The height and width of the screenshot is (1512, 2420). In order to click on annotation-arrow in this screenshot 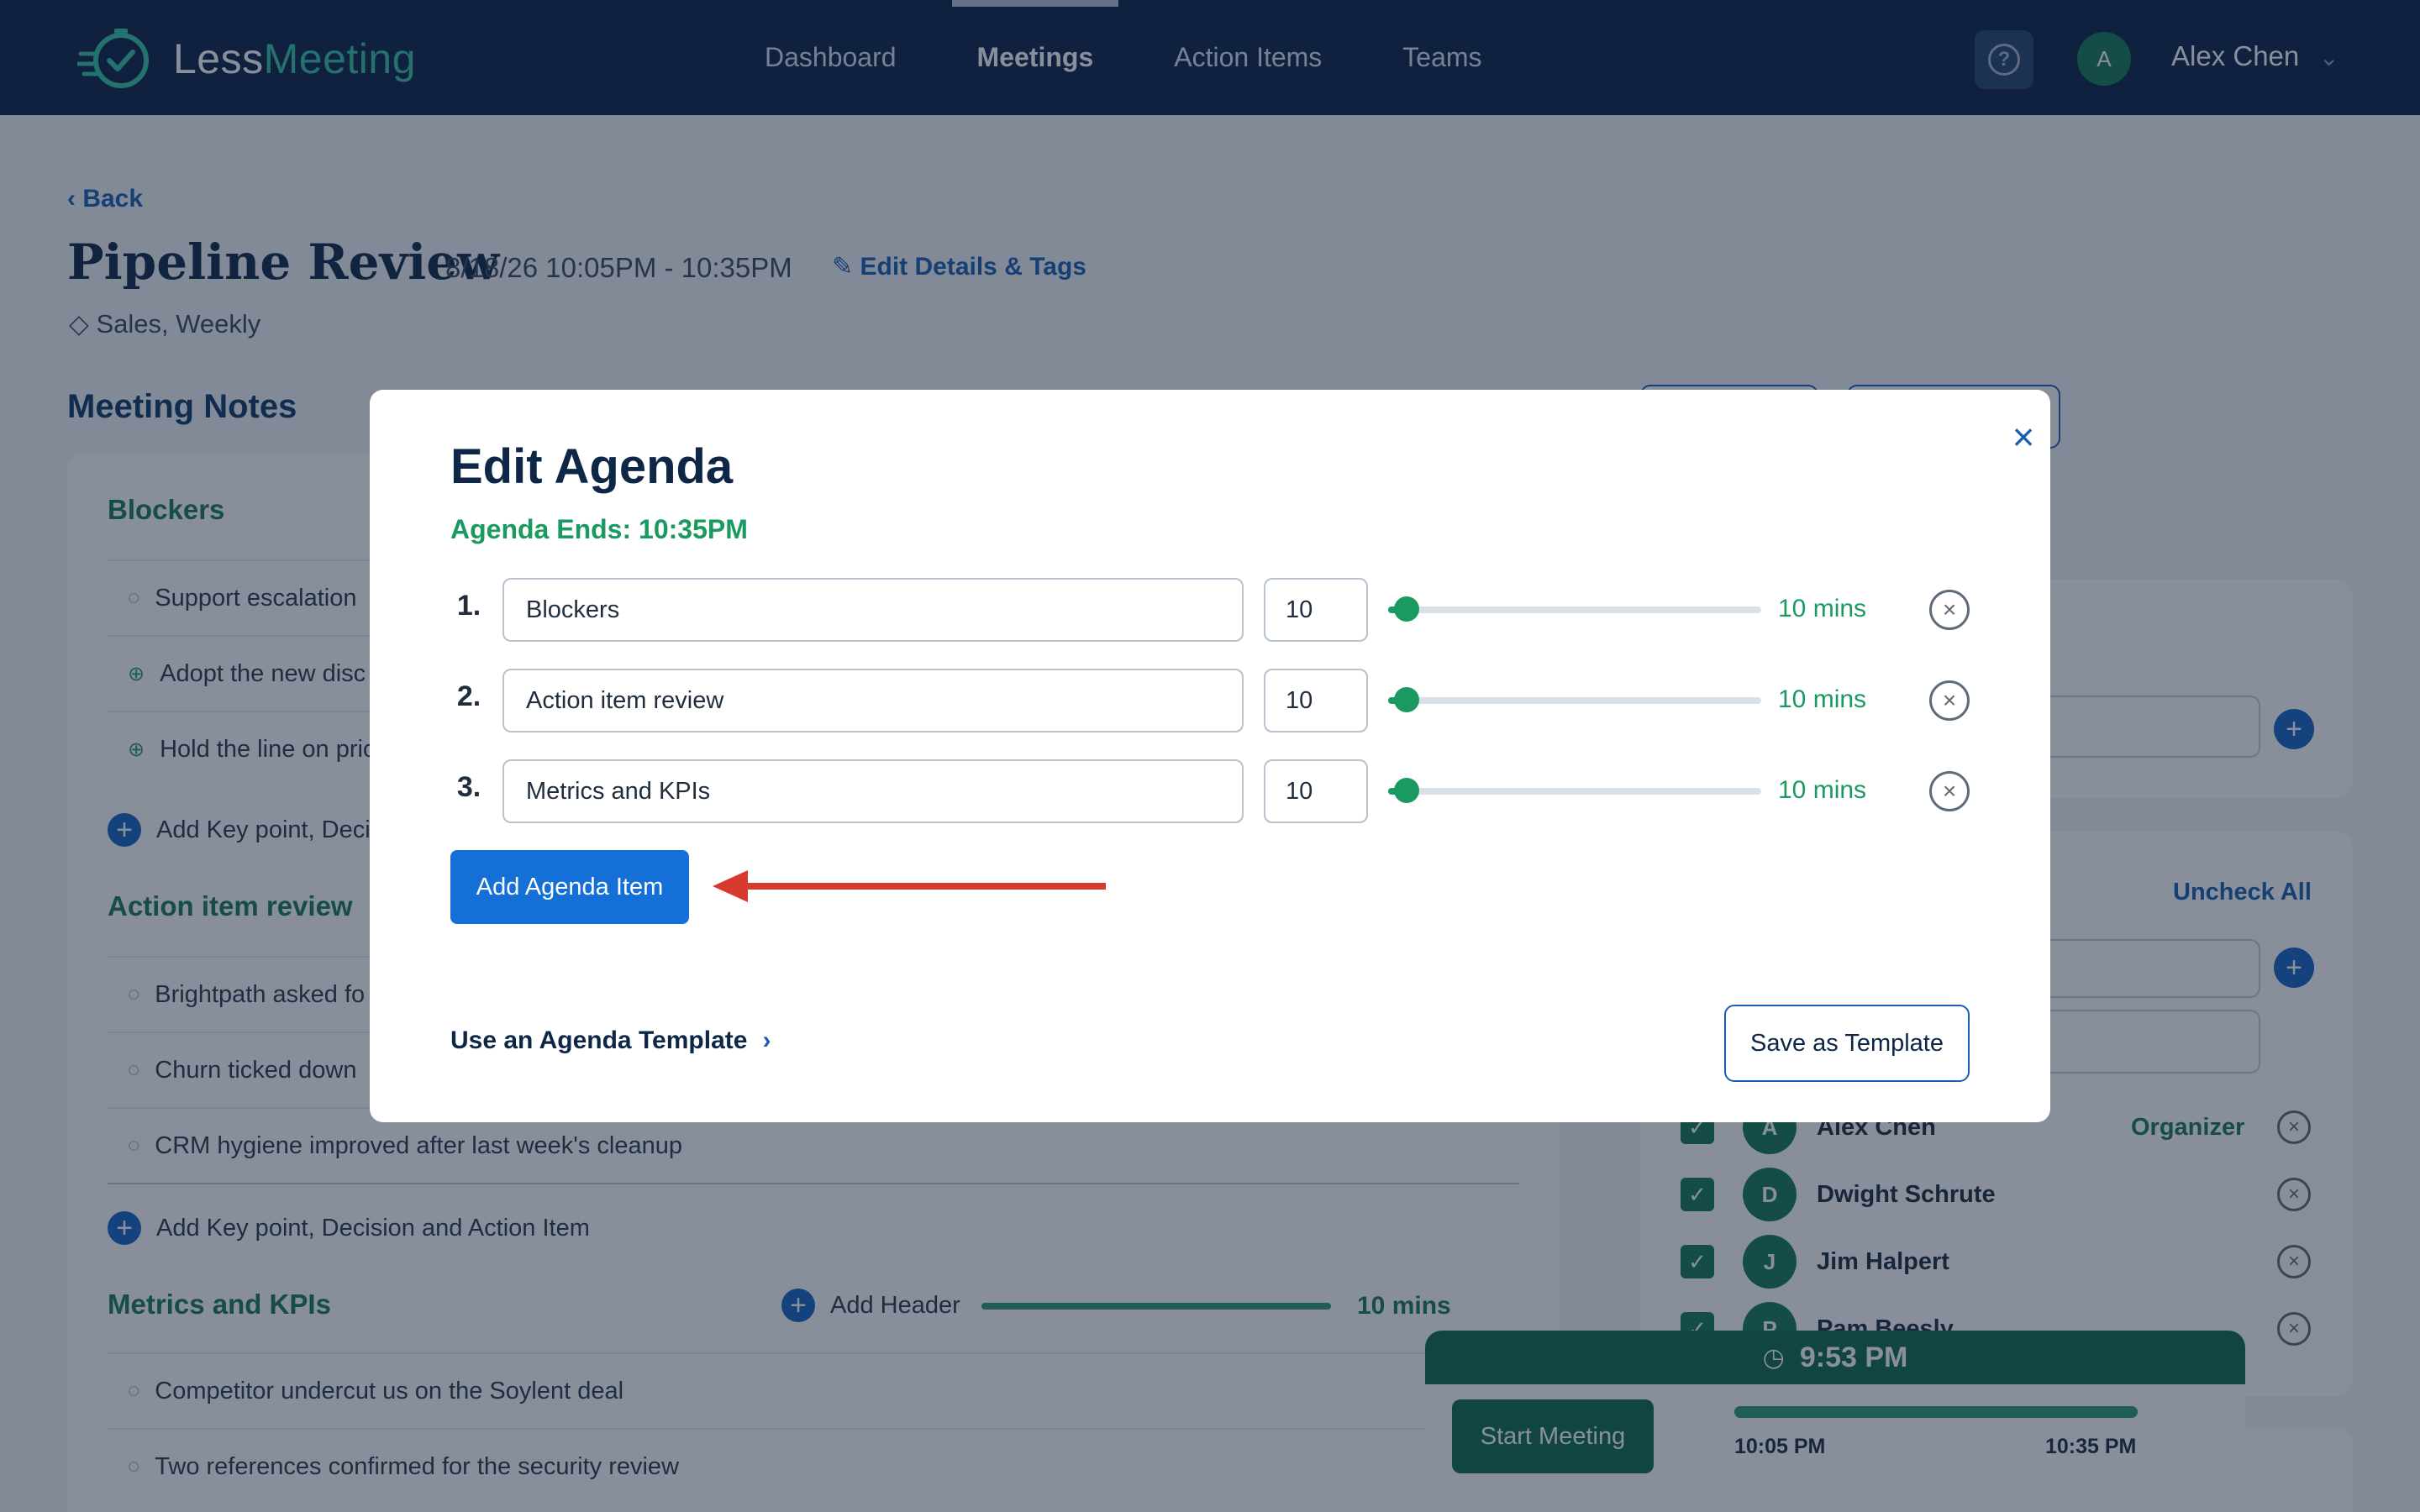, I will do `click(909, 886)`.